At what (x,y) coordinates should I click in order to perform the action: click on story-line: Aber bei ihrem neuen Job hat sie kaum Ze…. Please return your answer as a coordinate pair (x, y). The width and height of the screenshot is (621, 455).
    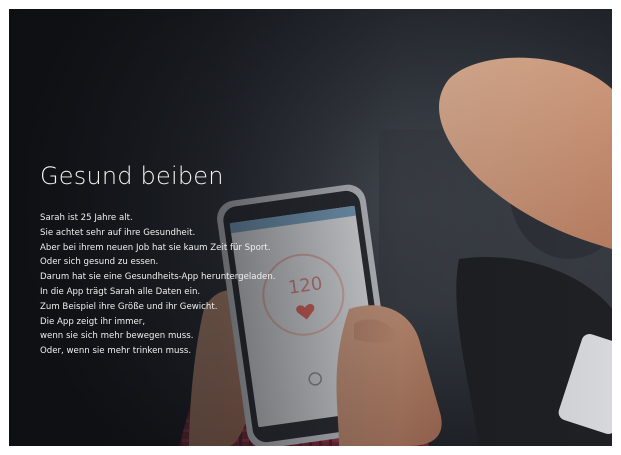
    Looking at the image, I should click on (155, 247).